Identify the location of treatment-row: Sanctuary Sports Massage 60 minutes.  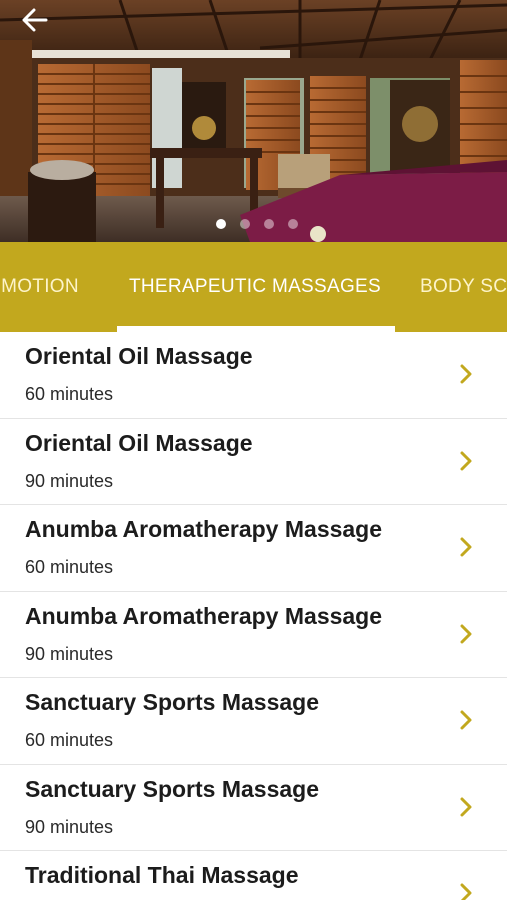
(253, 721).